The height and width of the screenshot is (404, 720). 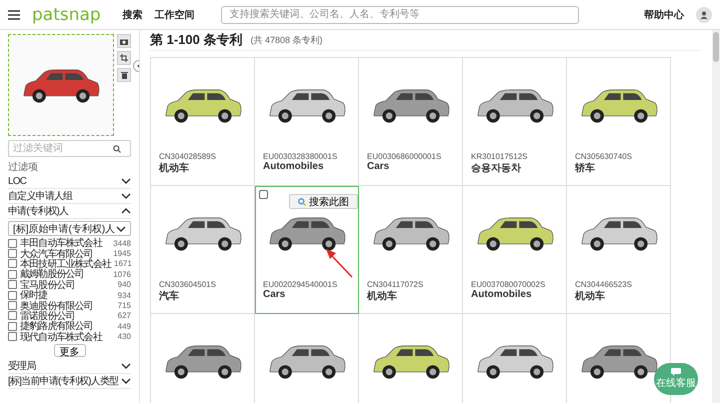 I want to click on patent-number: CN304117072S, so click(x=395, y=284).